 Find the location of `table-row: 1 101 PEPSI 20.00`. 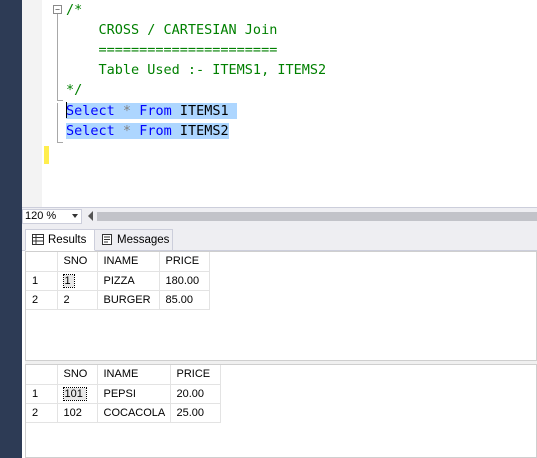

table-row: 1 101 PEPSI 20.00 is located at coordinates (123, 394).